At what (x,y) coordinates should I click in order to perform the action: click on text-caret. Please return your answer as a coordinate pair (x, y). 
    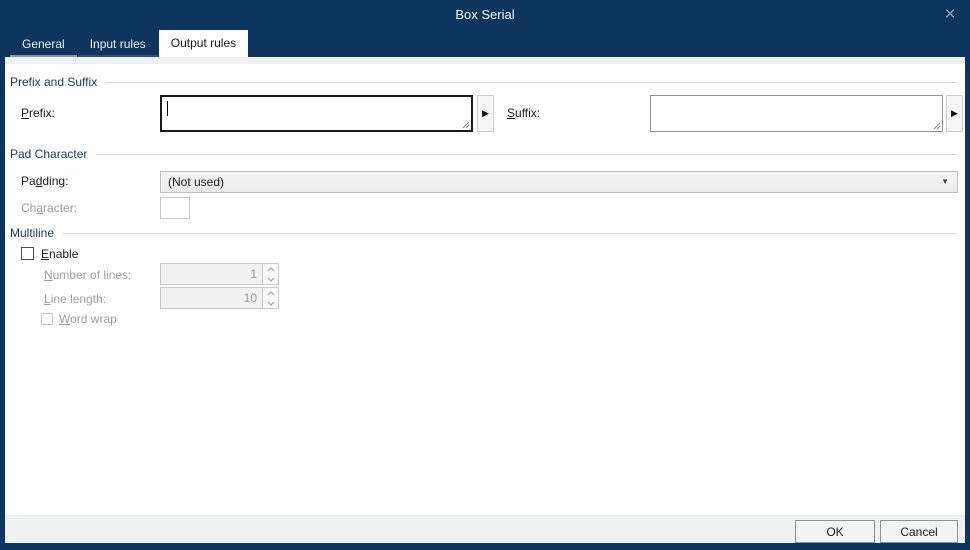
    Looking at the image, I should click on (167, 108).